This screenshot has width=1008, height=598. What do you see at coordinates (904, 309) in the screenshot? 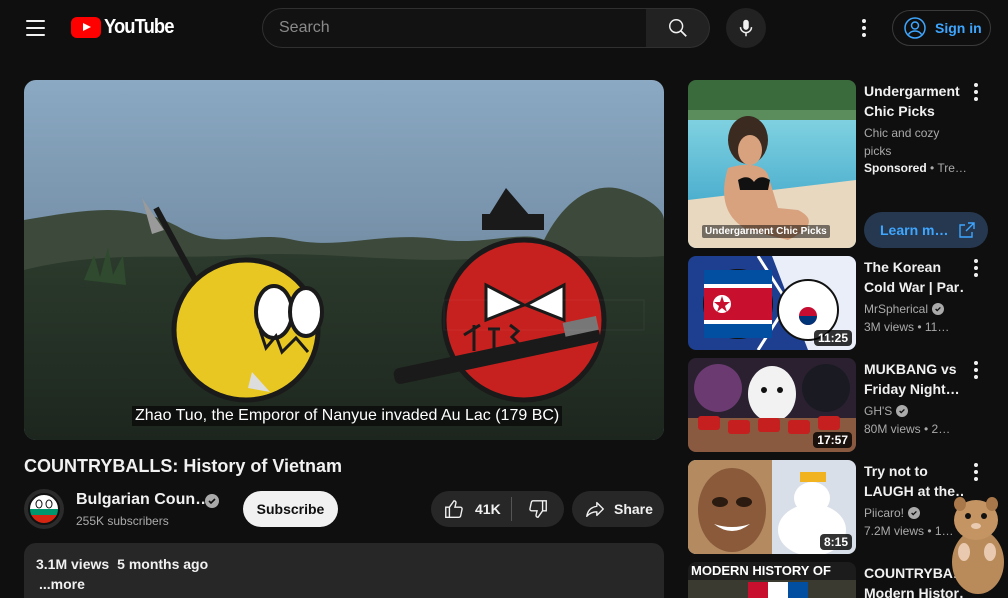
I see `rec-channel: MrSpherical` at bounding box center [904, 309].